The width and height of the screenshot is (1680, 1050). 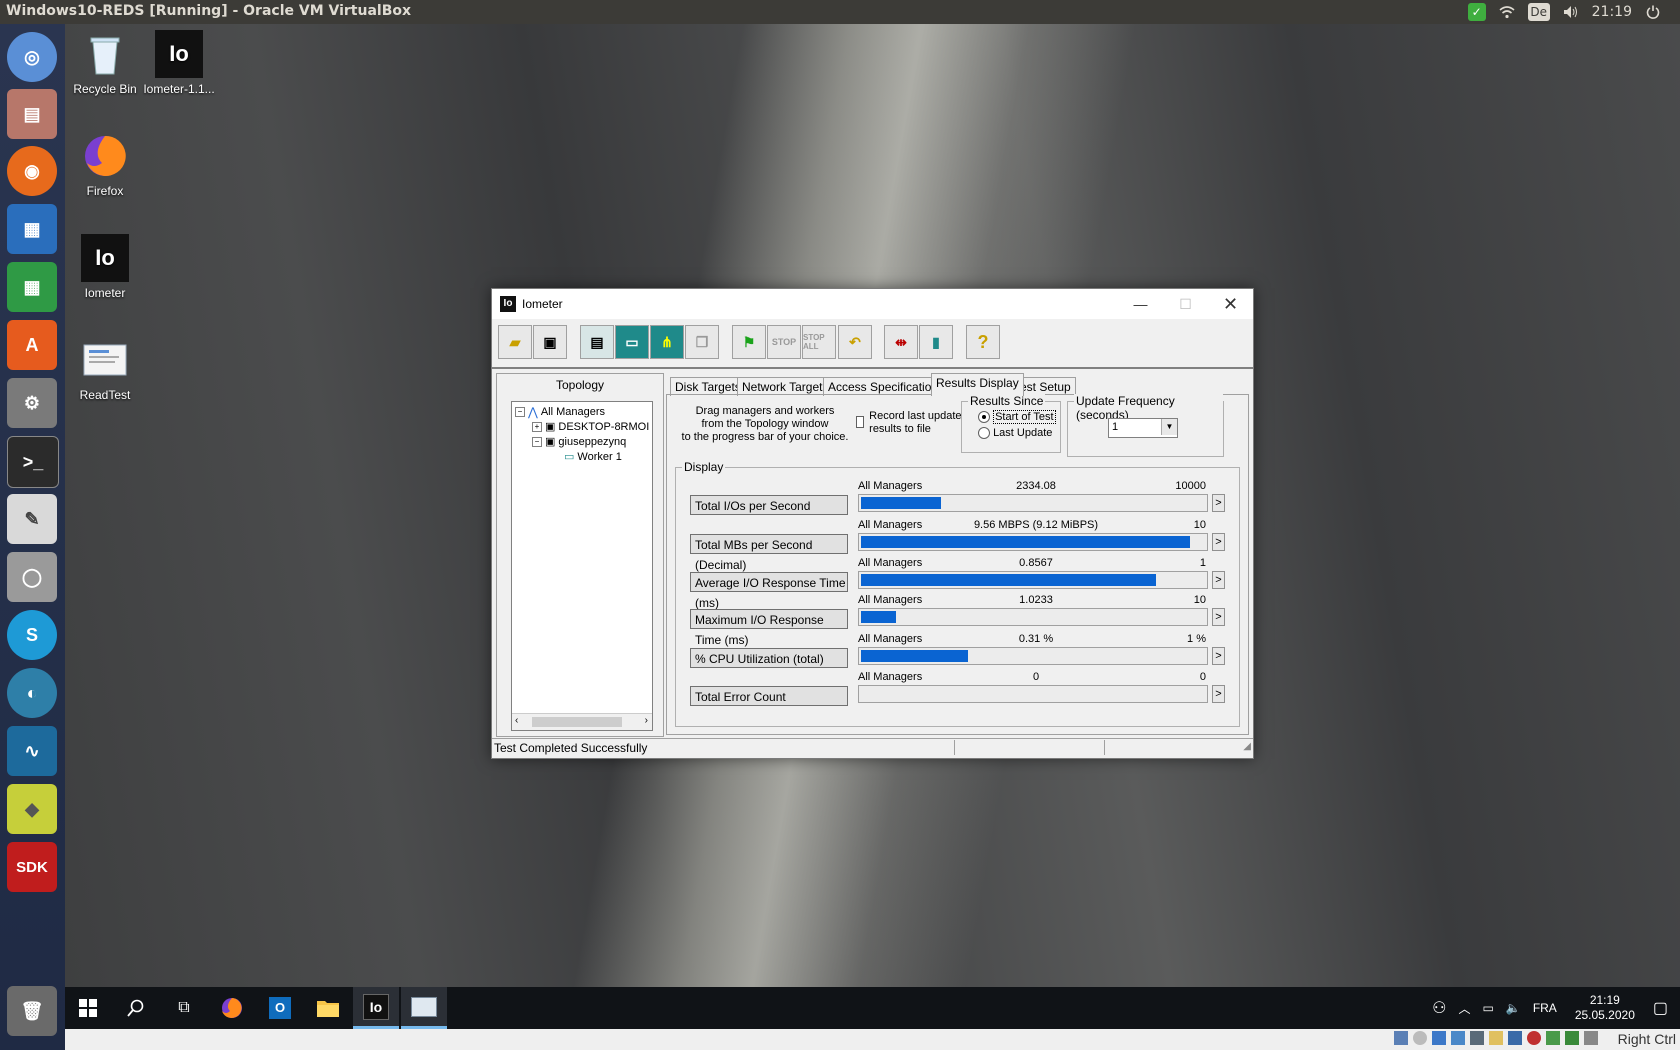 I want to click on keyboard-icon, so click(x=1591, y=1038).